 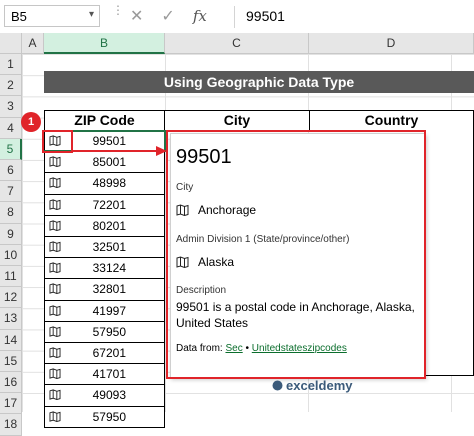 I want to click on column-header-a: A, so click(x=33, y=43).